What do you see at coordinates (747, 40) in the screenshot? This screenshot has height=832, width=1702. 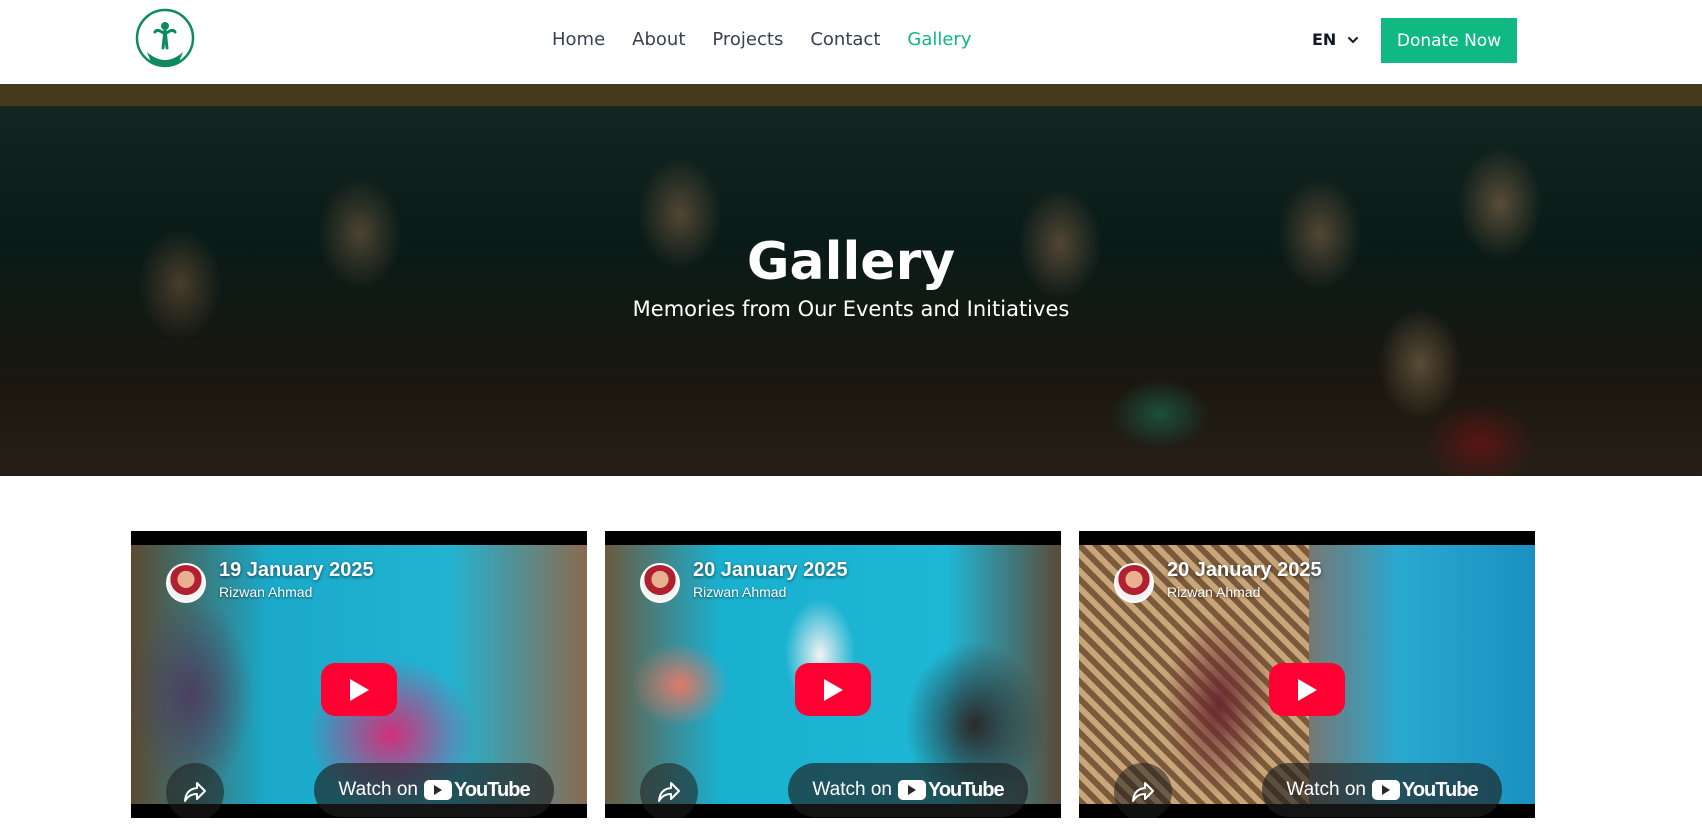 I see `nav-projects: Projects` at bounding box center [747, 40].